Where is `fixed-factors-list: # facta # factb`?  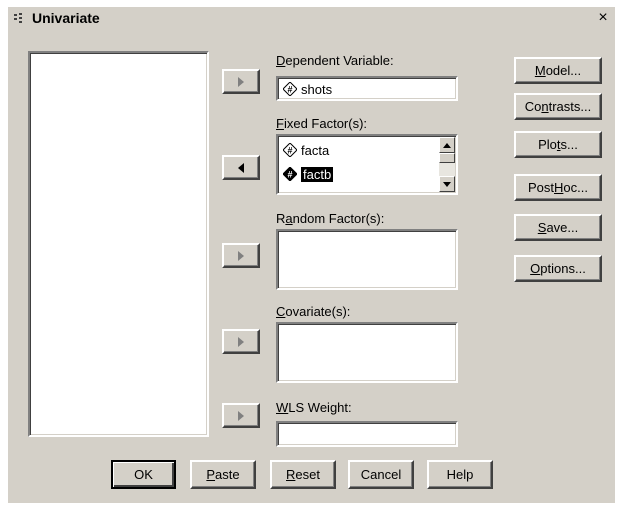 fixed-factors-list: # facta # factb is located at coordinates (367, 164).